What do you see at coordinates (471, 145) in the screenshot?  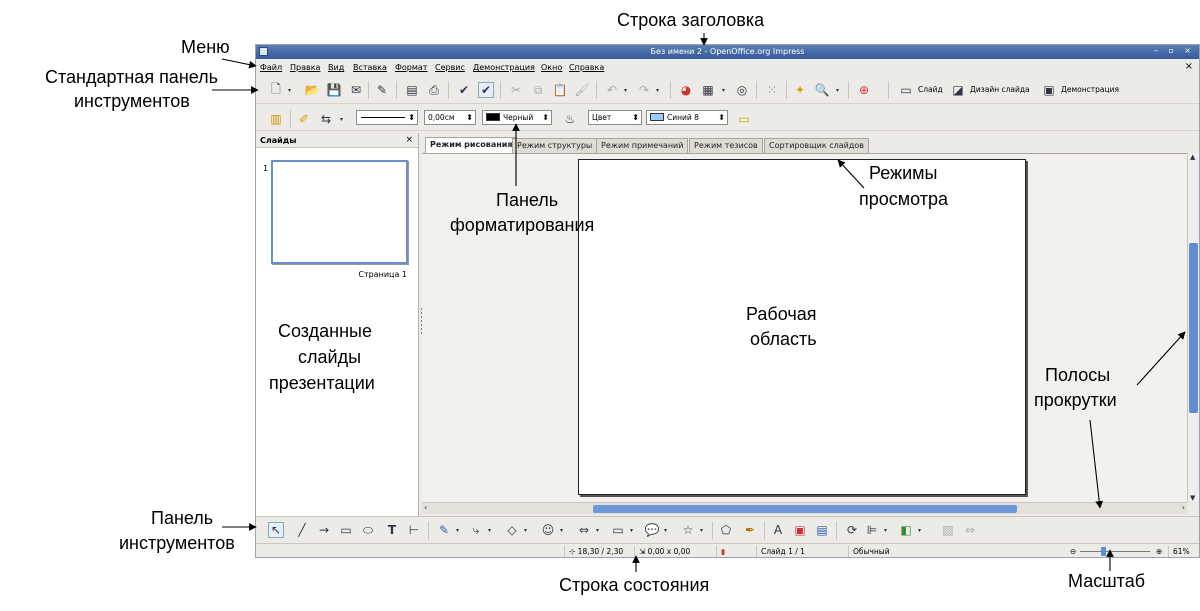 I see `tab-drawing-view: Режим рисования` at bounding box center [471, 145].